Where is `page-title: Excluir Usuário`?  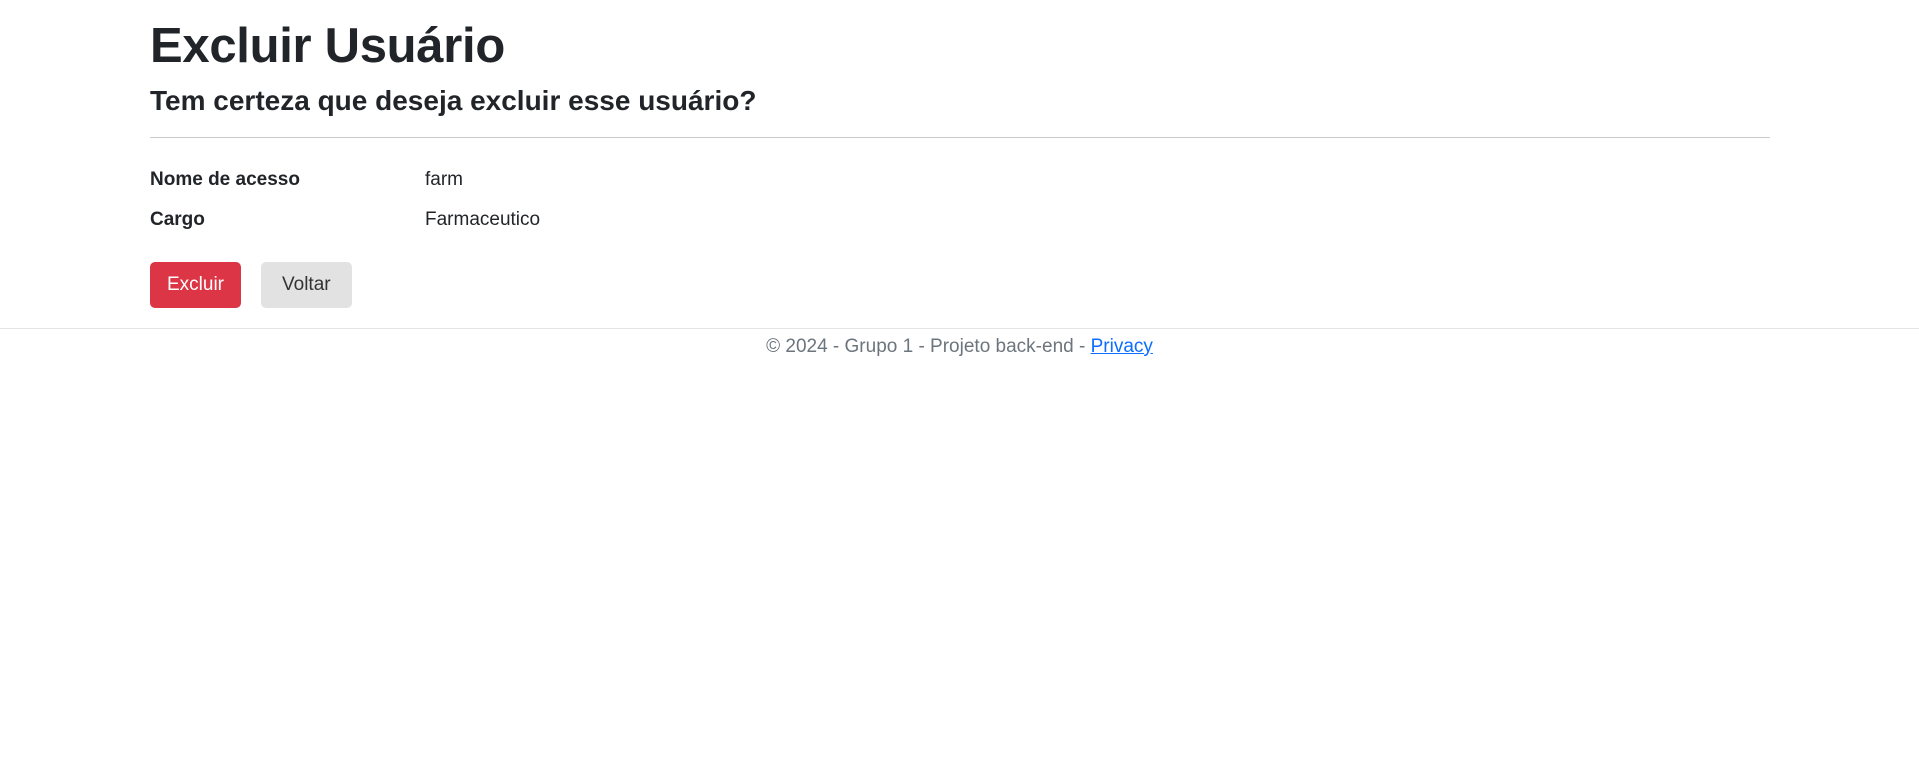
page-title: Excluir Usuário is located at coordinates (327, 46).